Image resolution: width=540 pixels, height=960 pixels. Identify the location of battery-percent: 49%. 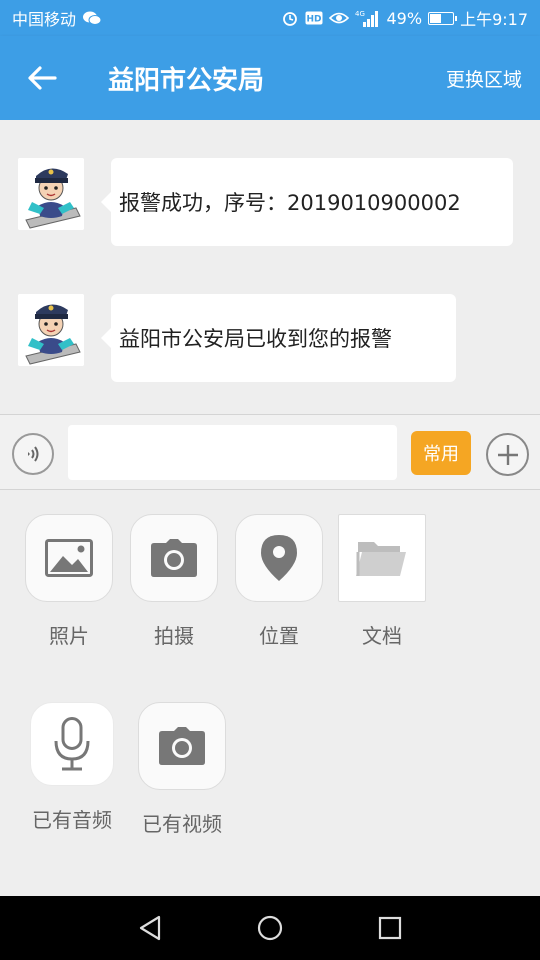
(404, 18).